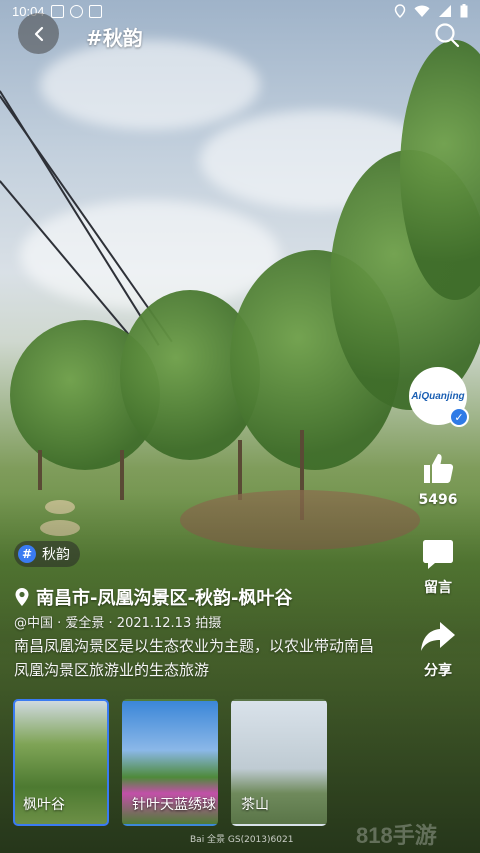 This screenshot has height=853, width=480. I want to click on status-bar: 10:04, so click(240, 11).